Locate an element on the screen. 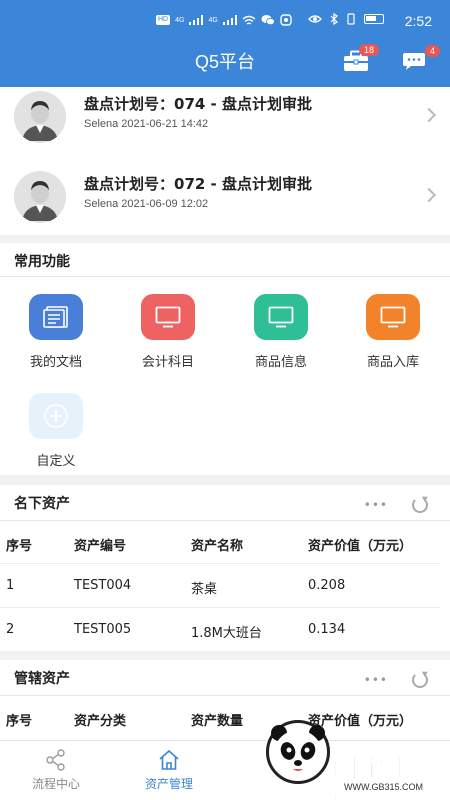 The width and height of the screenshot is (450, 800). signal-label-1: 4G is located at coordinates (180, 20).